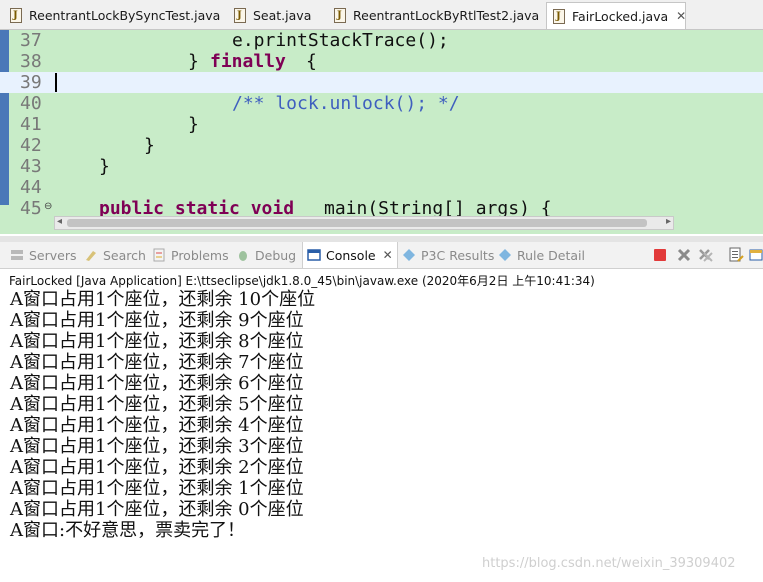 This screenshot has width=763, height=582. What do you see at coordinates (128, 530) in the screenshot?
I see `console-line: A窗口:不好意思，票卖完了！` at bounding box center [128, 530].